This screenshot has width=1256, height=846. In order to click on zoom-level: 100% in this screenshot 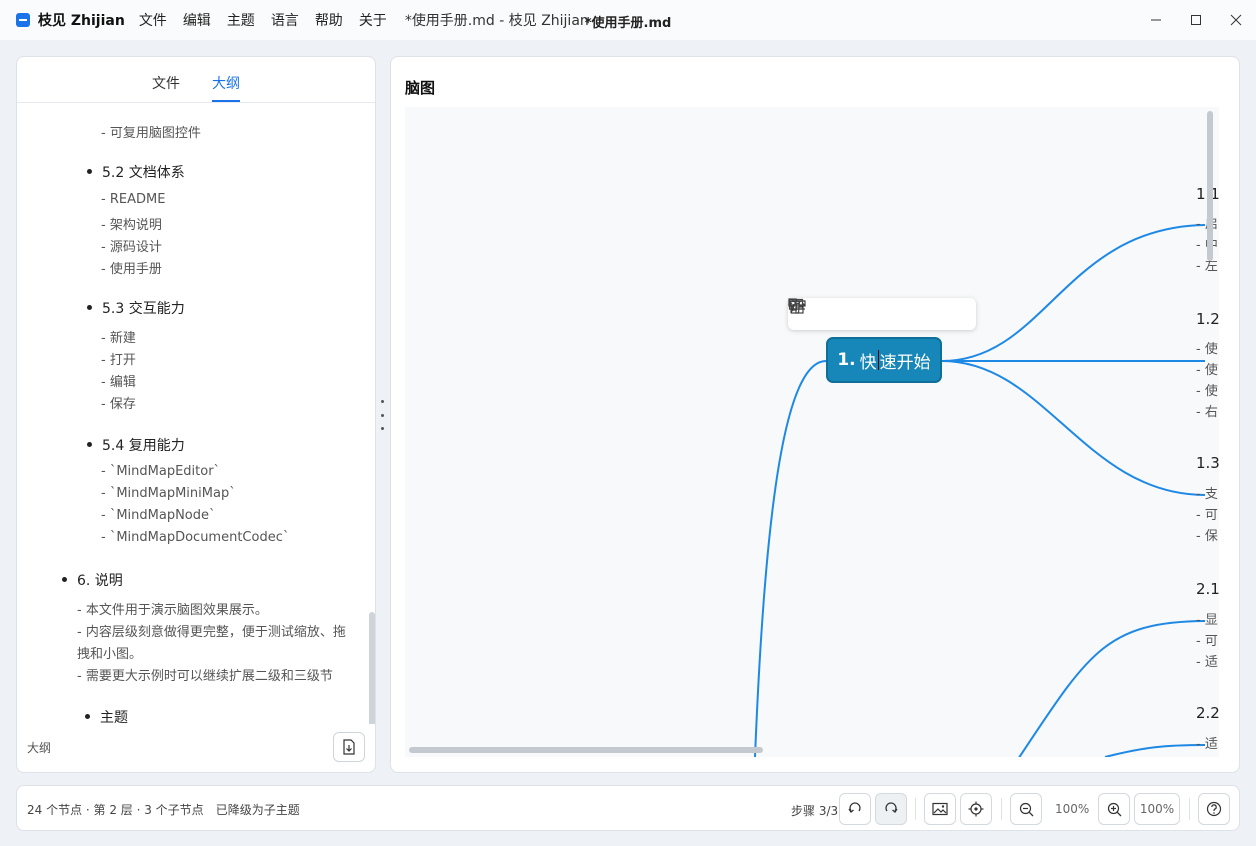, I will do `click(1072, 809)`.